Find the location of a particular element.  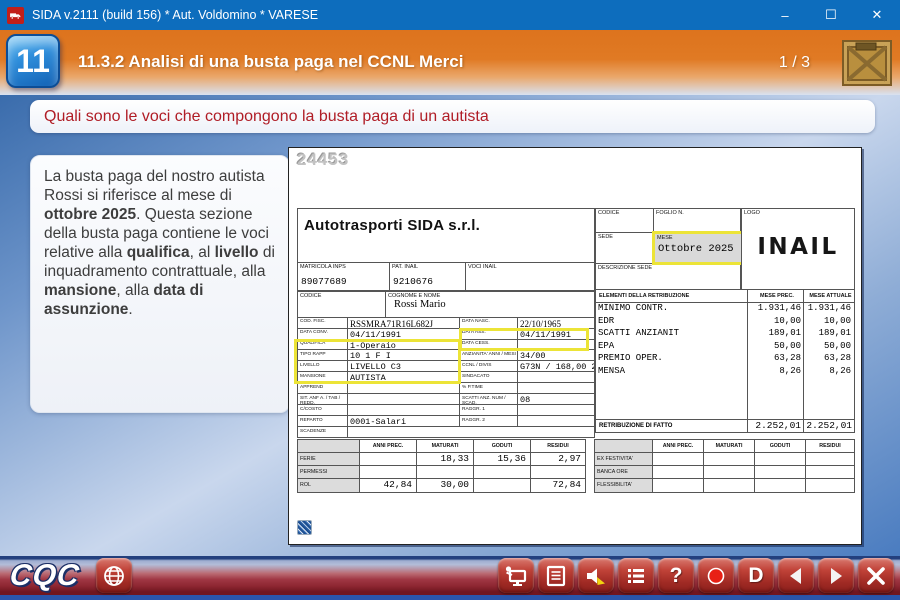

payslip-personal-row: QUALIFICA 1-Operaio DATA CESS. is located at coordinates (446, 345).